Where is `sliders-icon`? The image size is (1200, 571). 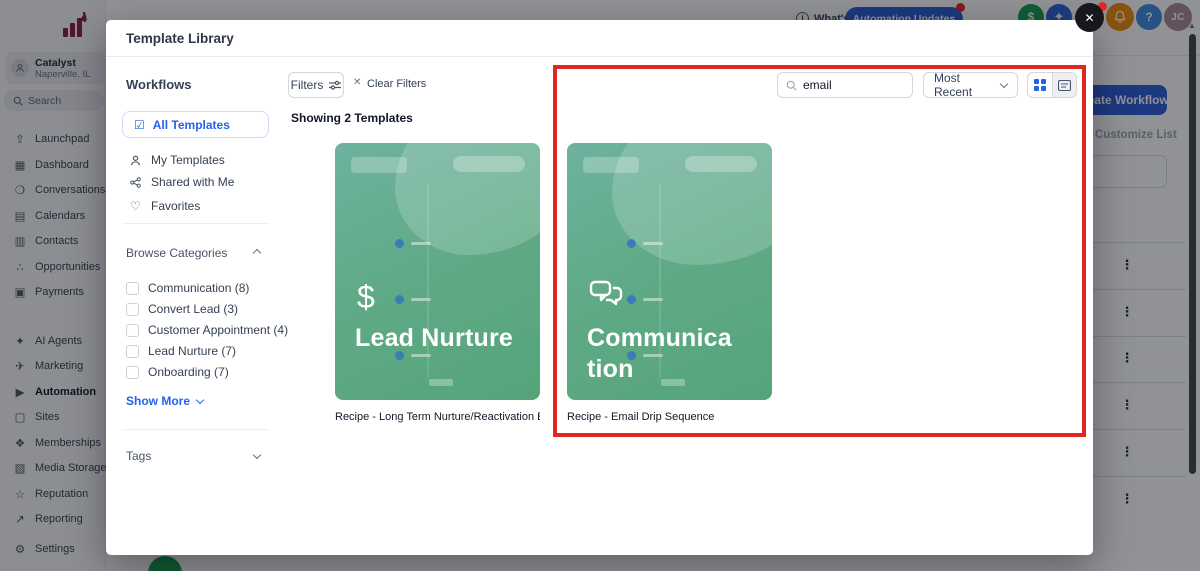 sliders-icon is located at coordinates (335, 85).